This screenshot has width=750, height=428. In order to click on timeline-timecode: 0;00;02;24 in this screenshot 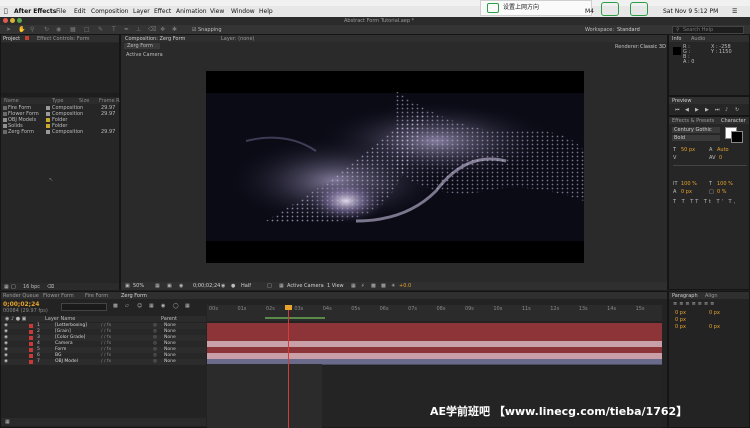, I will do `click(21, 304)`.